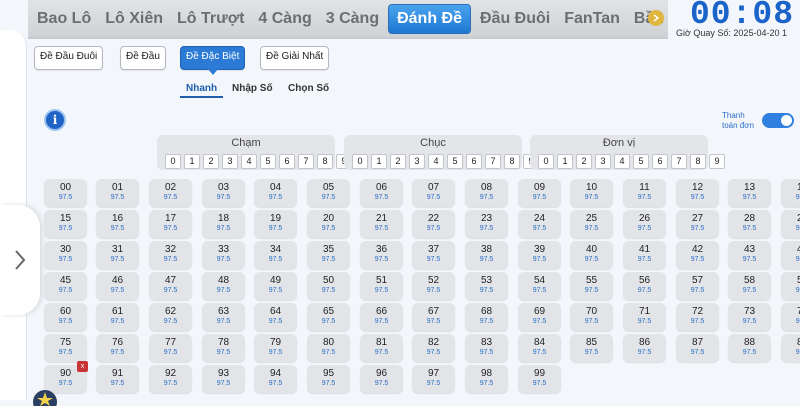 This screenshot has height=406, width=800. I want to click on number-cell: 21 97.5, so click(381, 224).